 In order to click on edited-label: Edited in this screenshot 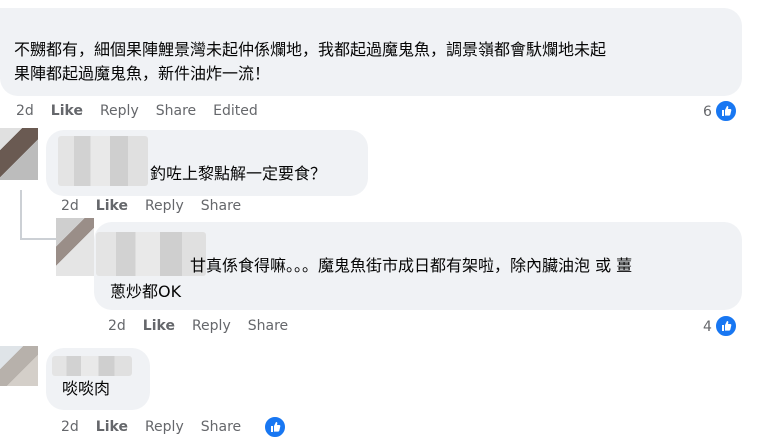, I will do `click(235, 111)`.